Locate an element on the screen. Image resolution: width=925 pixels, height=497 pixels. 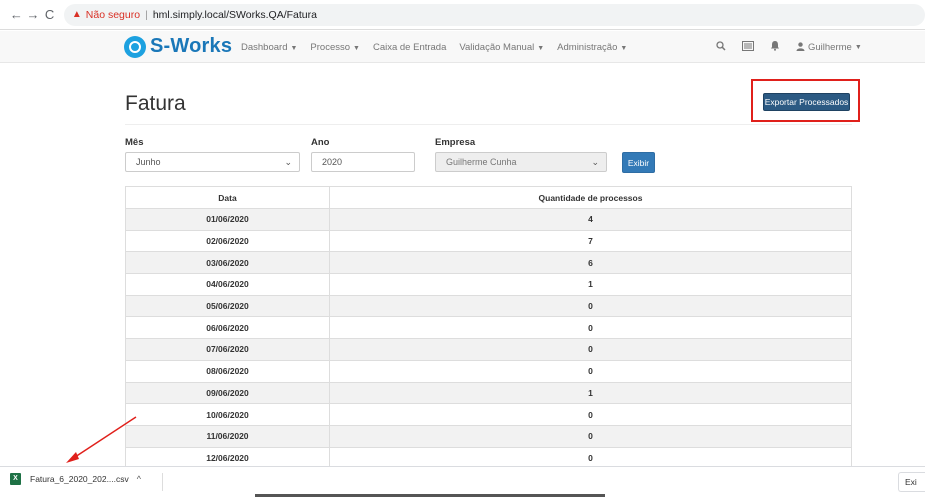
empresa-label: Empresa is located at coordinates (455, 142).